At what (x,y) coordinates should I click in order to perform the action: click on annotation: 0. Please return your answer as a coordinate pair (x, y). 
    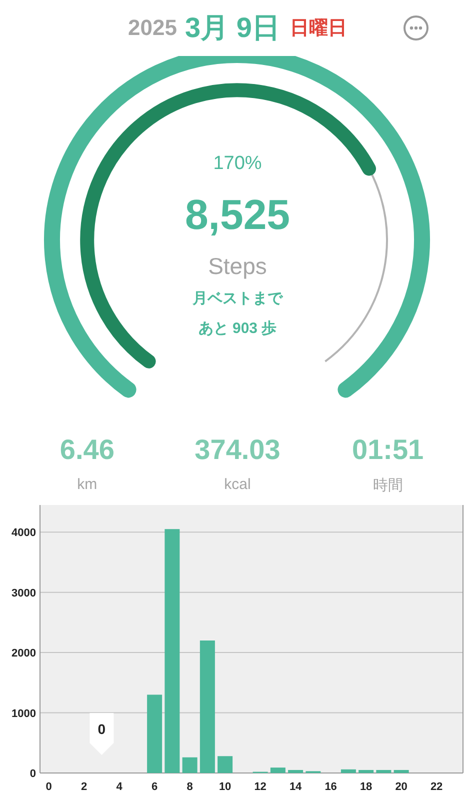
    Looking at the image, I should click on (102, 729).